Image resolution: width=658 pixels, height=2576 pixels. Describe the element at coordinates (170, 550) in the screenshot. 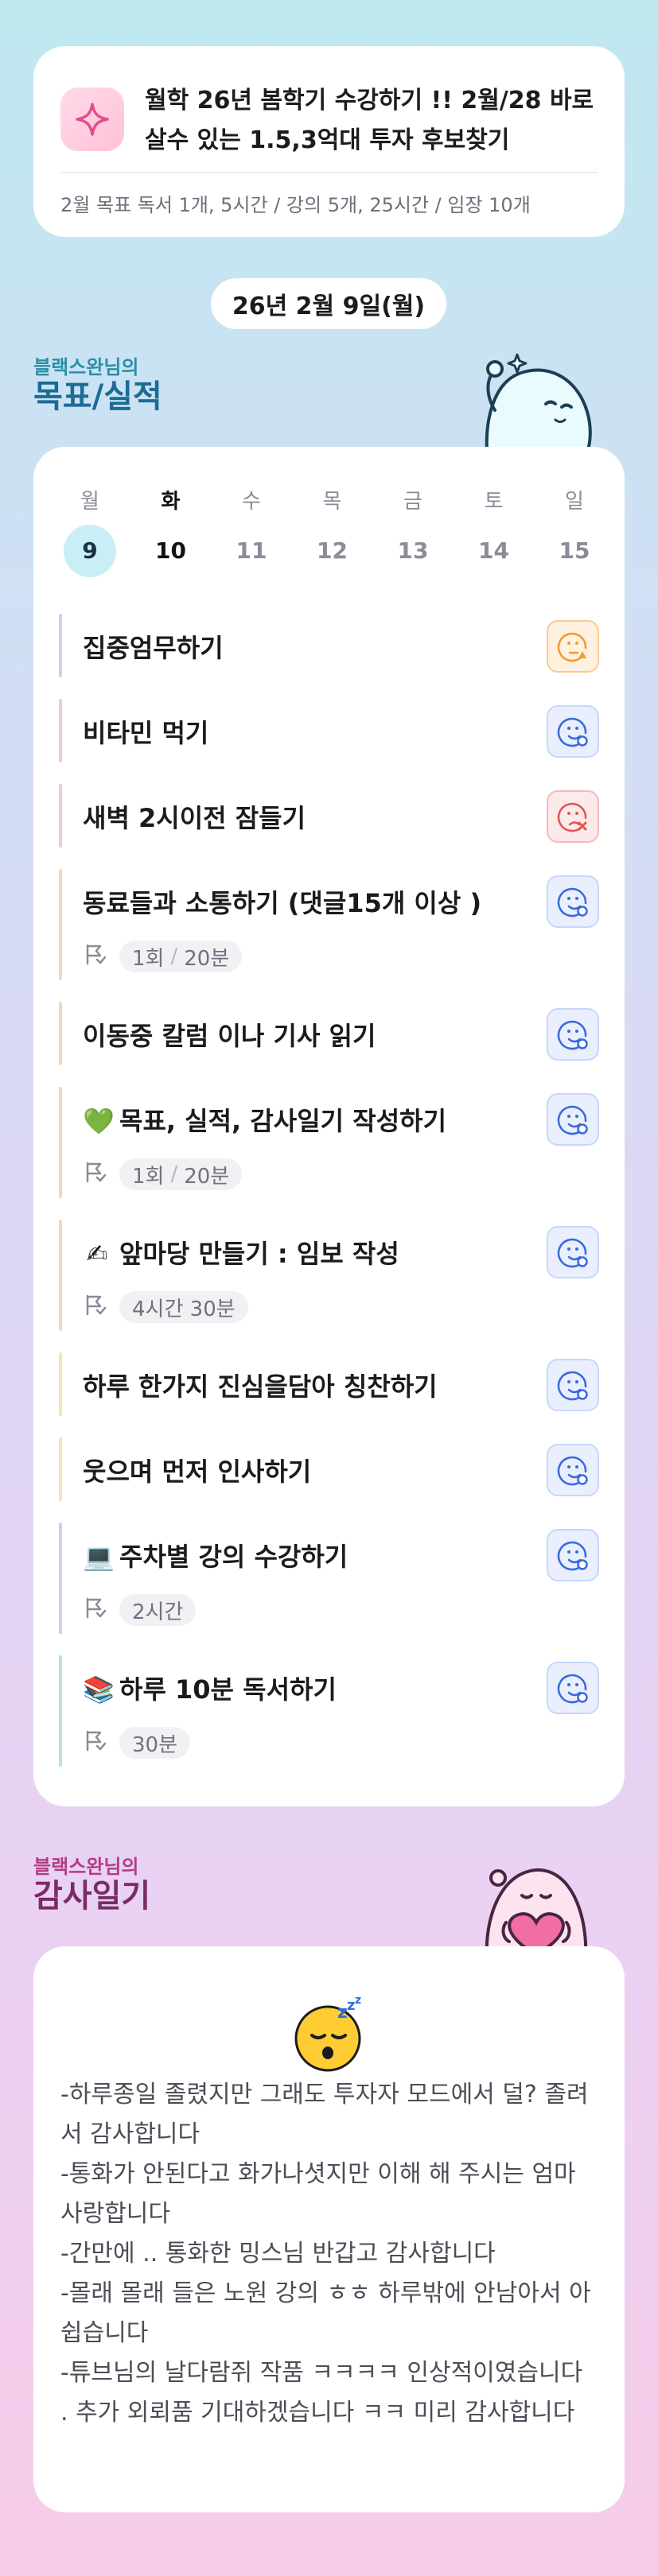

I see `date-number: 10` at that location.